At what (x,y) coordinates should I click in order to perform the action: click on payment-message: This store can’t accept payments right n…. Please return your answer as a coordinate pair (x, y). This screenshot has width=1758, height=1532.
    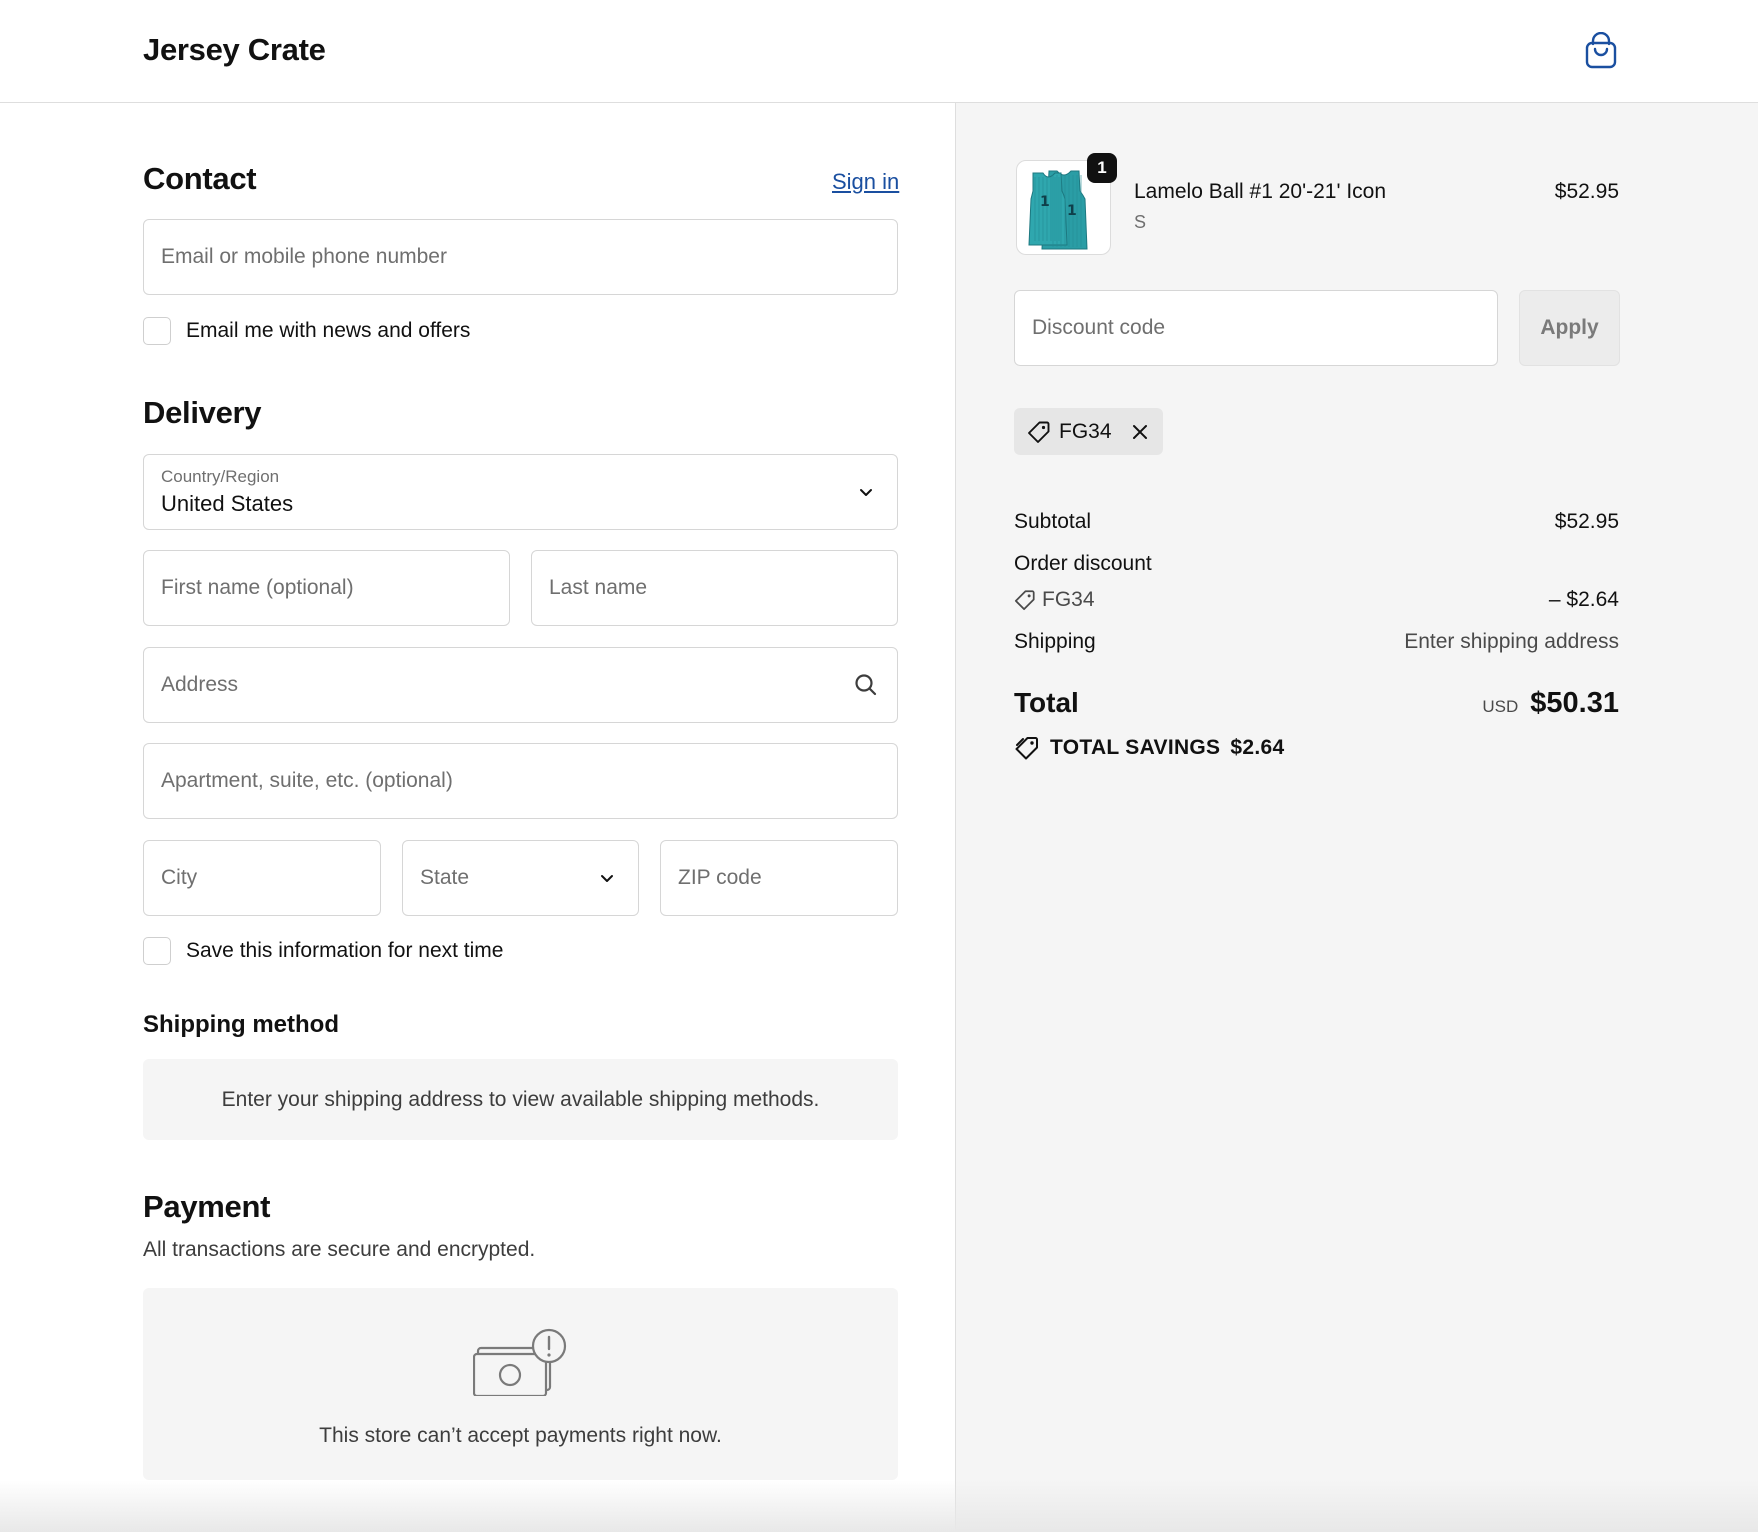
    Looking at the image, I should click on (520, 1435).